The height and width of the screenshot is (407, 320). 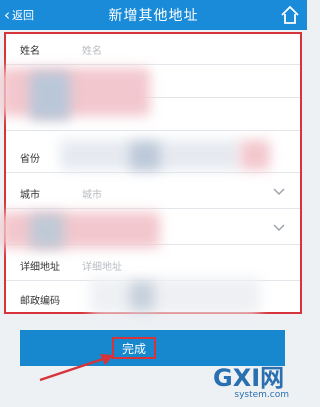 I want to click on arrow-annotation-icon, so click(x=76, y=368).